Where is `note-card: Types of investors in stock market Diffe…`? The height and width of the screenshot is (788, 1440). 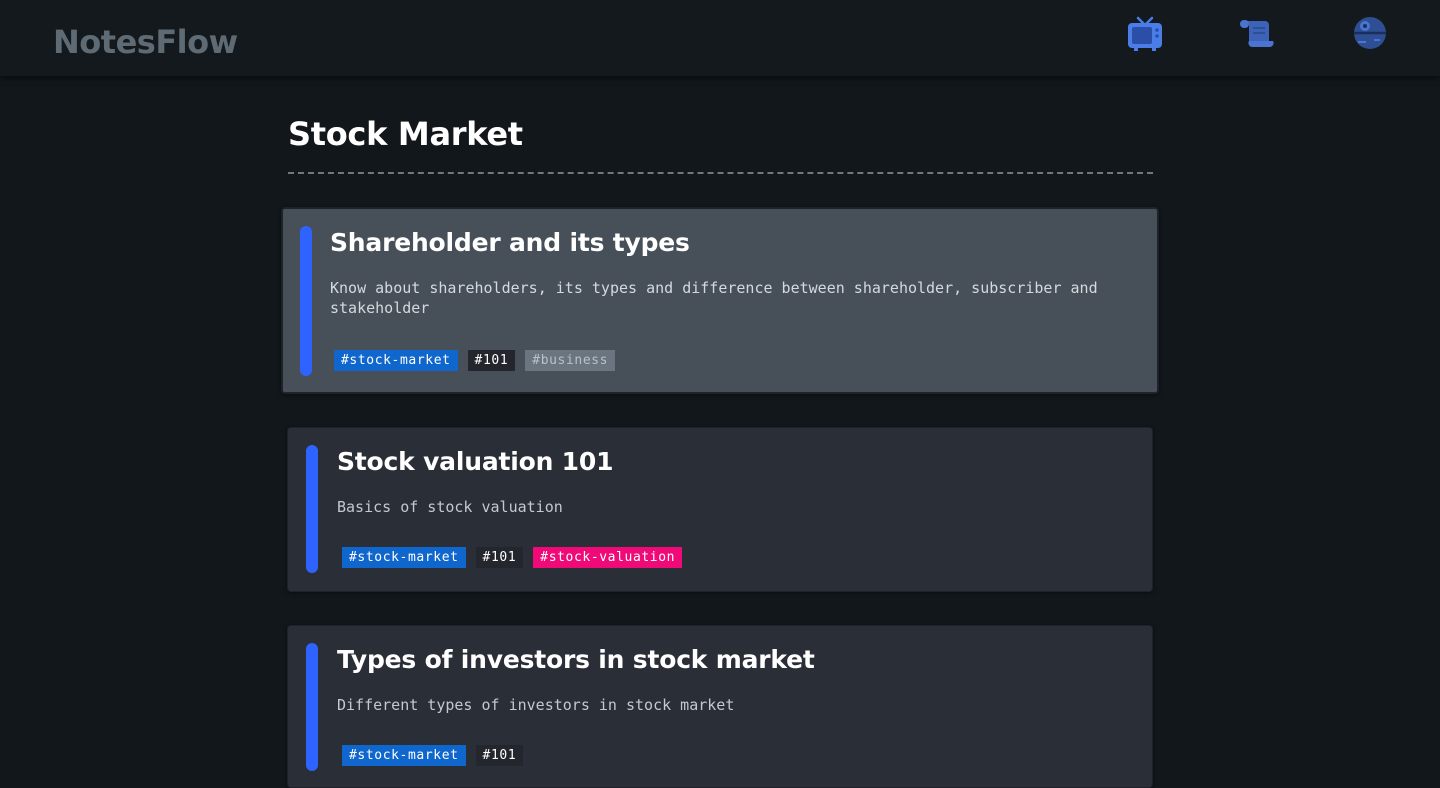
note-card: Types of investors in stock market Diffe… is located at coordinates (720, 706).